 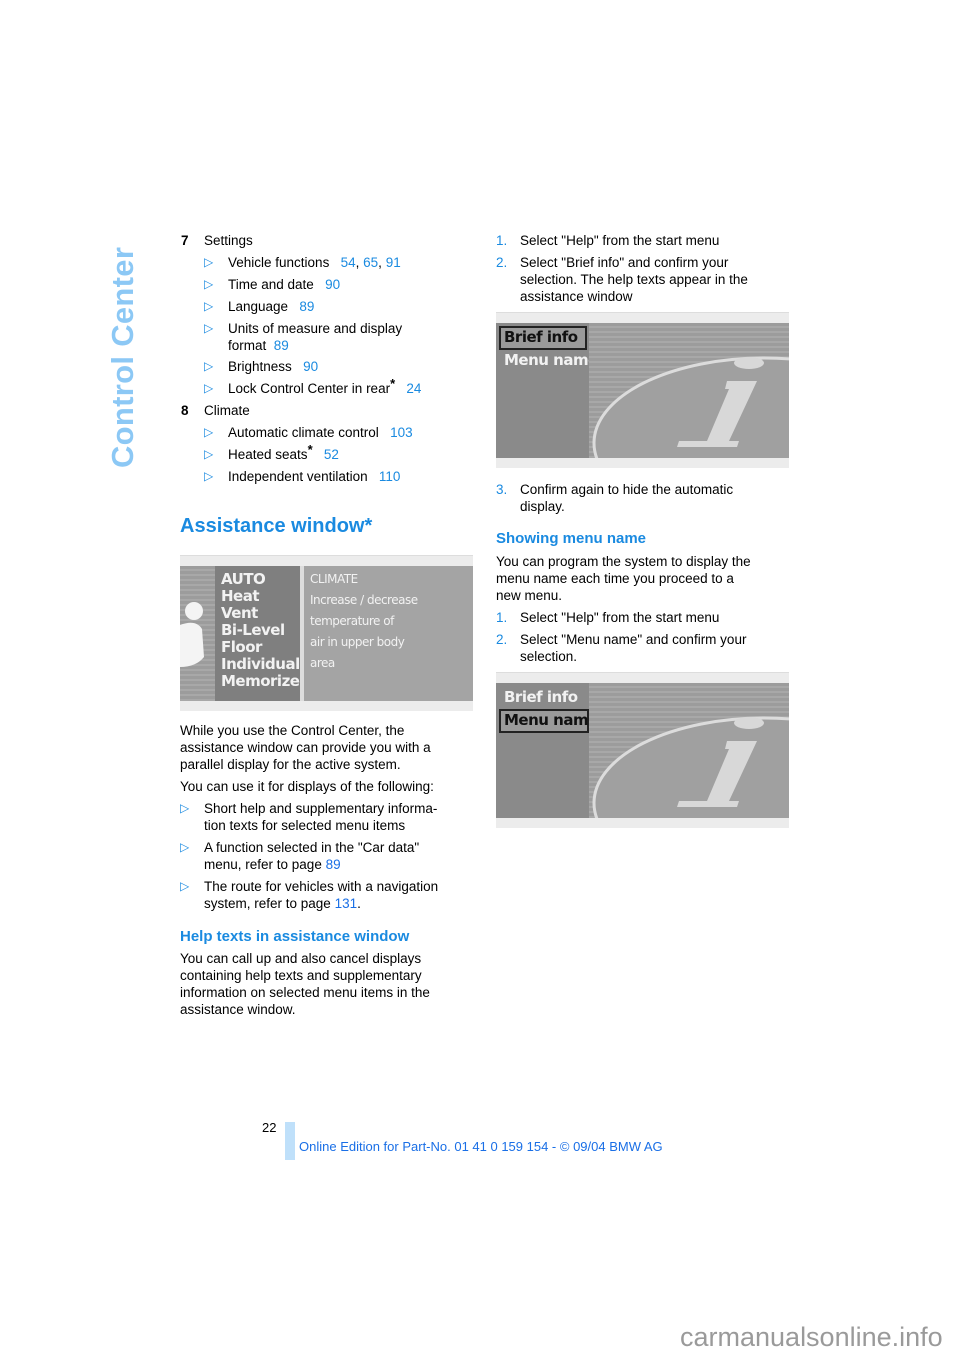 I want to click on paragraph-line: new menu., so click(x=529, y=595).